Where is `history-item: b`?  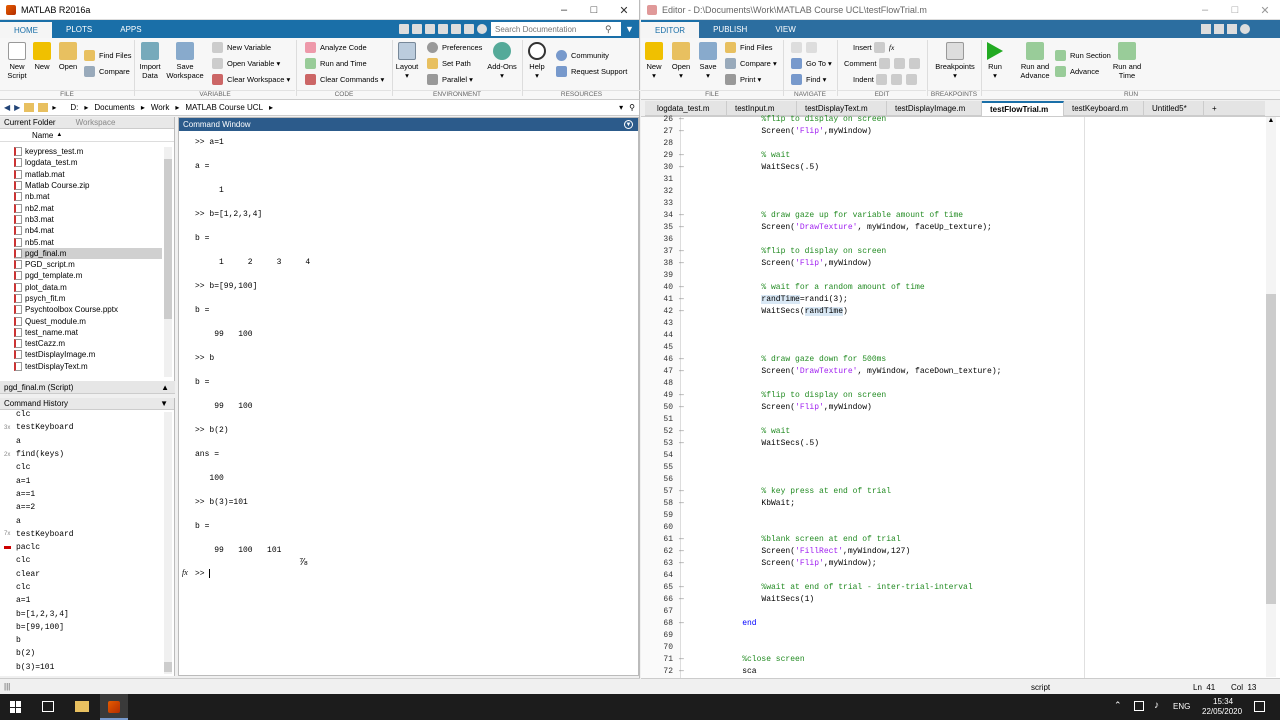
history-item: b is located at coordinates (82, 640).